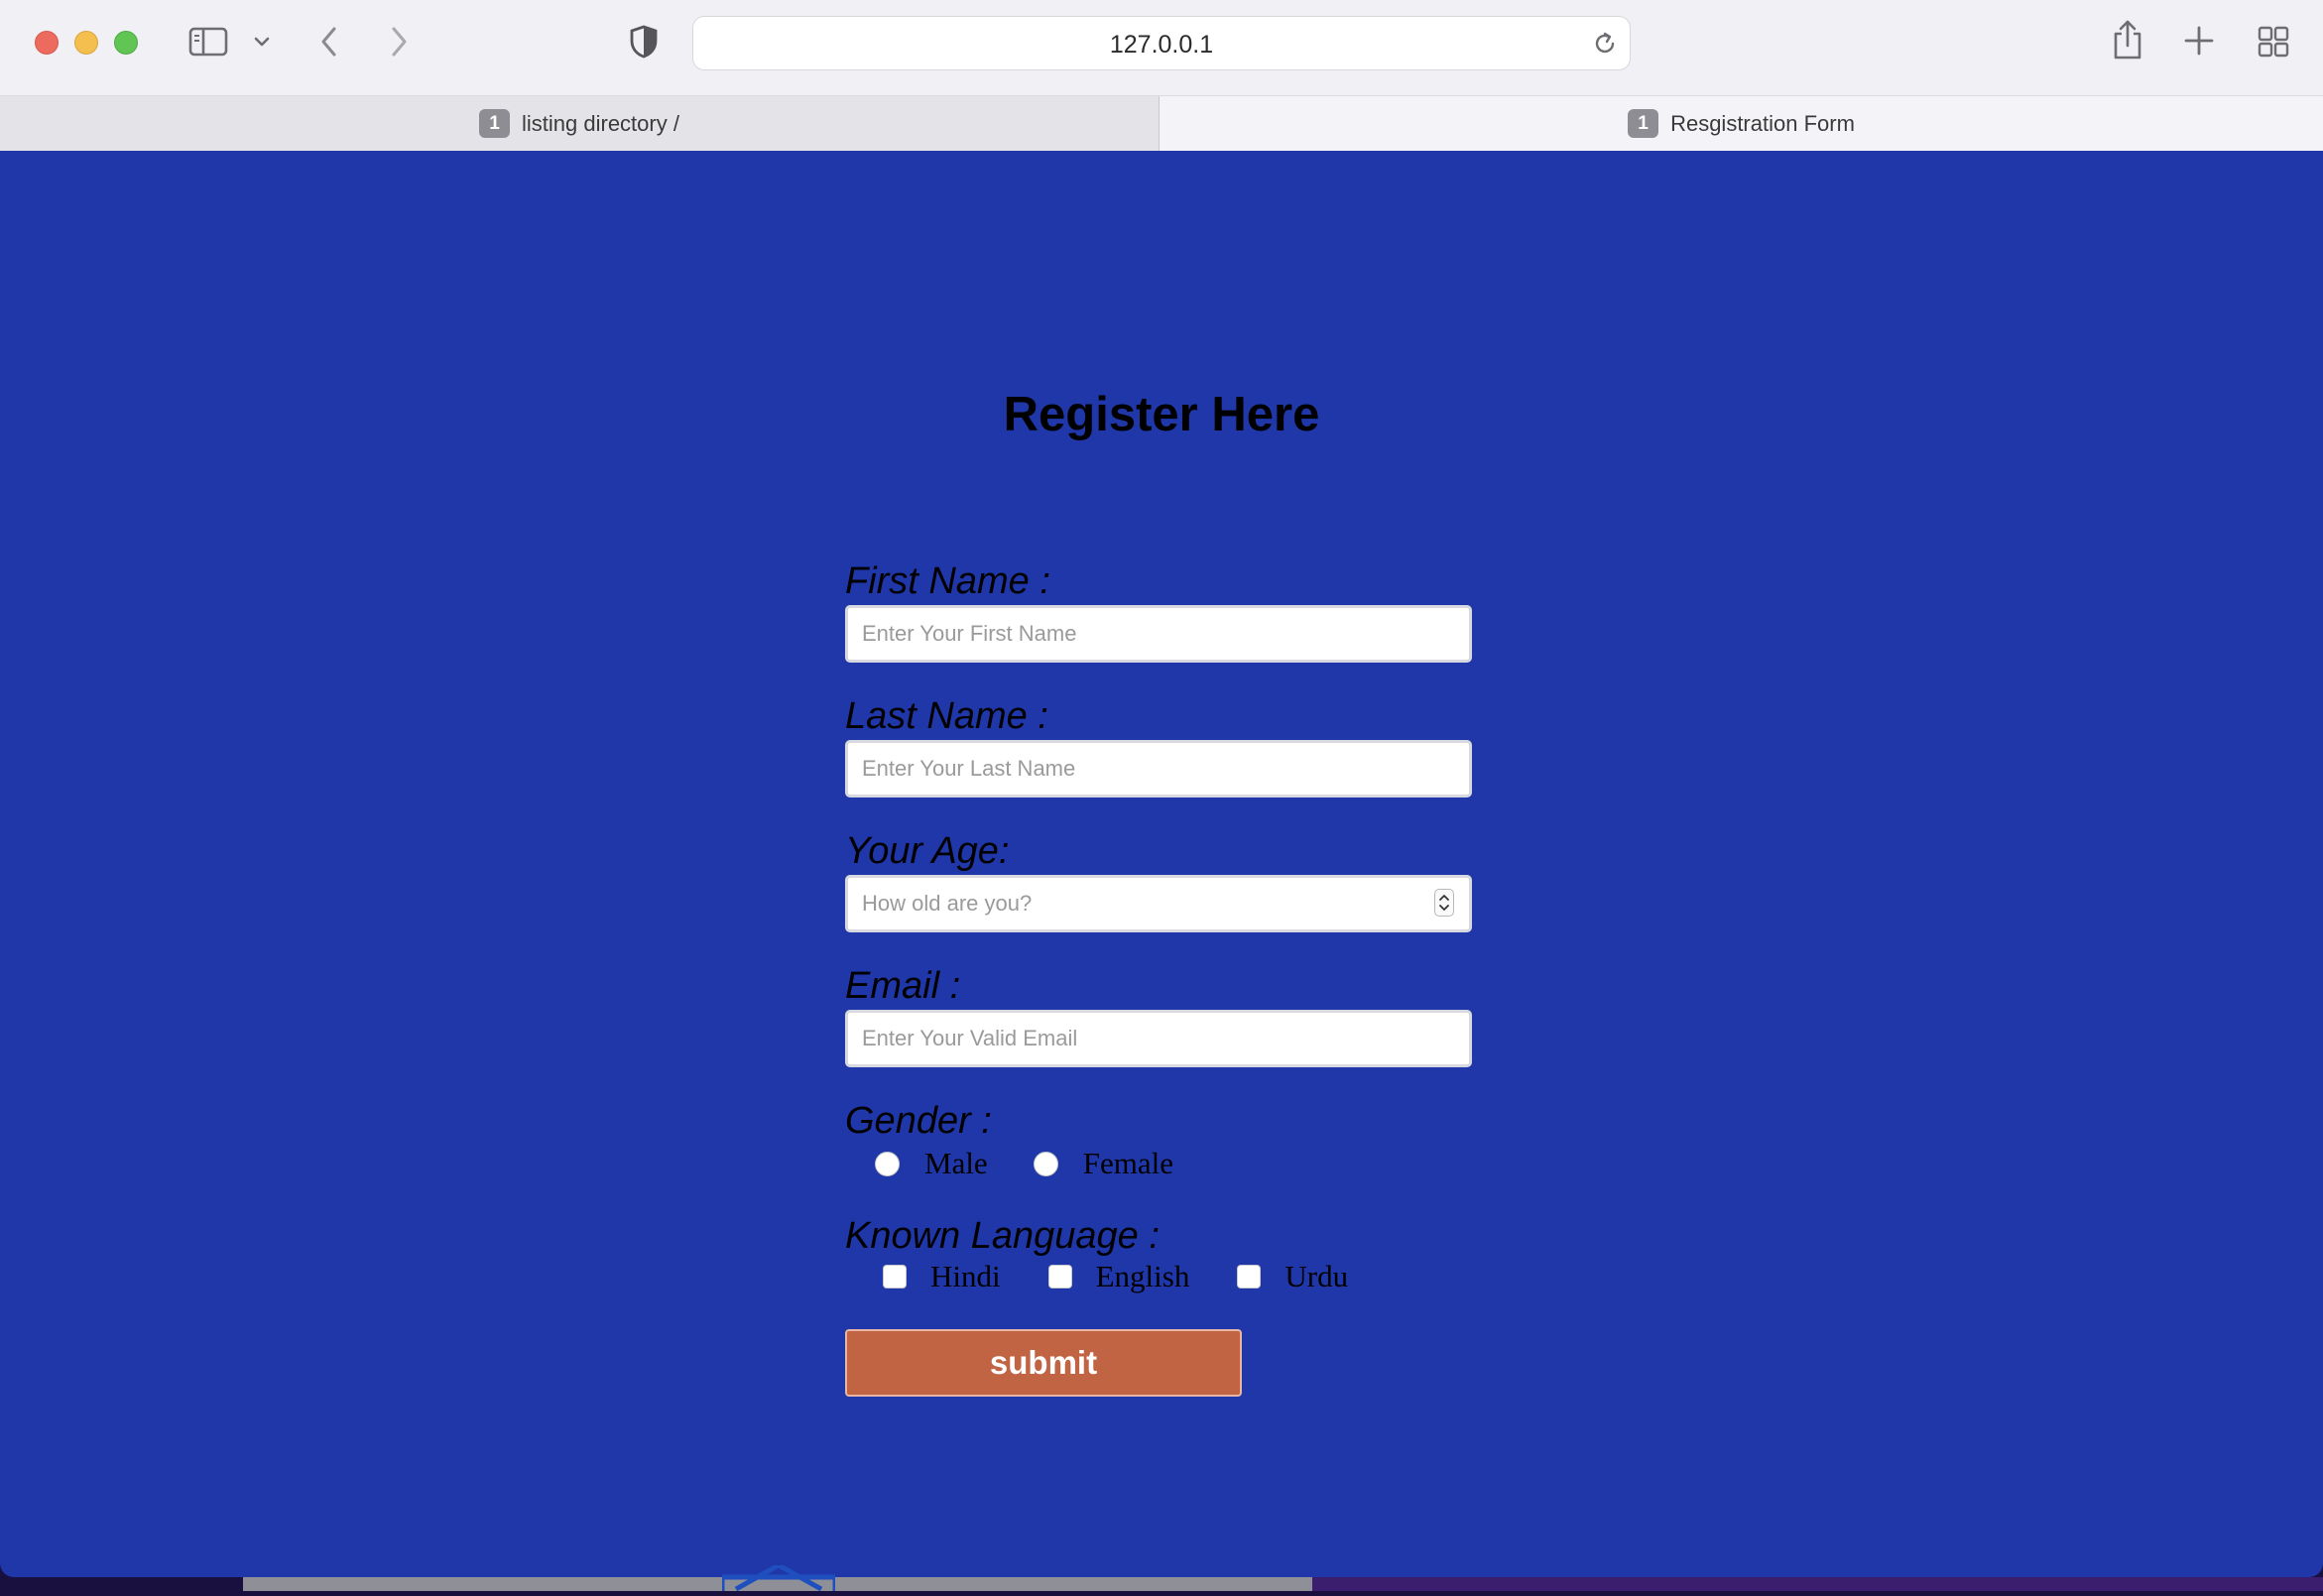  Describe the element at coordinates (1127, 1163) in the screenshot. I see `female-label: Female` at that location.